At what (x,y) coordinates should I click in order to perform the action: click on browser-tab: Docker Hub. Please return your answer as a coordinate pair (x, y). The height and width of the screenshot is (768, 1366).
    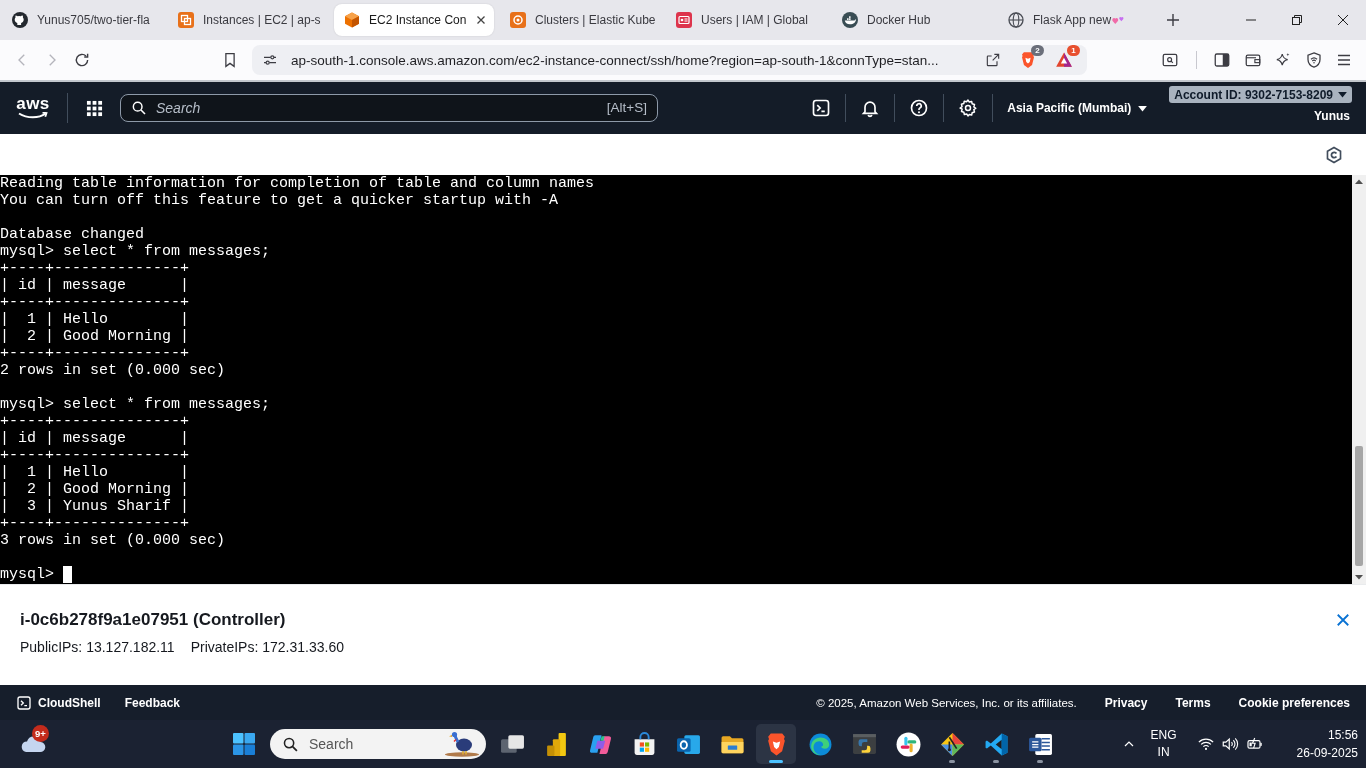
    Looking at the image, I should click on (912, 20).